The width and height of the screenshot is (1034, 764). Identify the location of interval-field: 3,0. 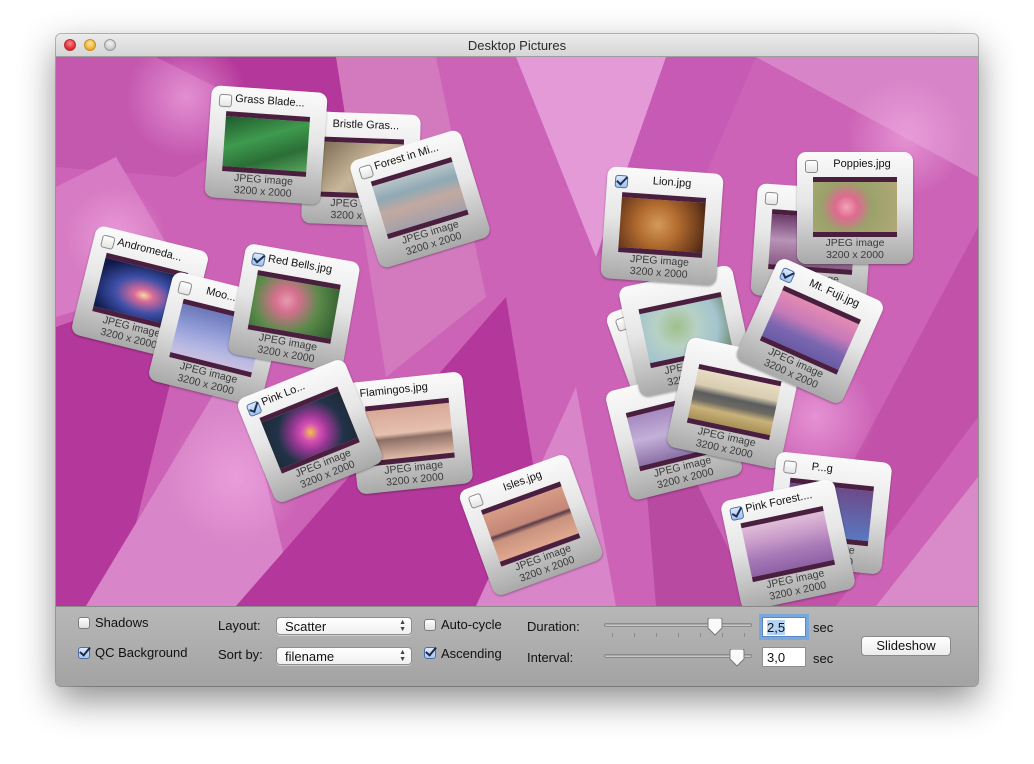
(784, 657).